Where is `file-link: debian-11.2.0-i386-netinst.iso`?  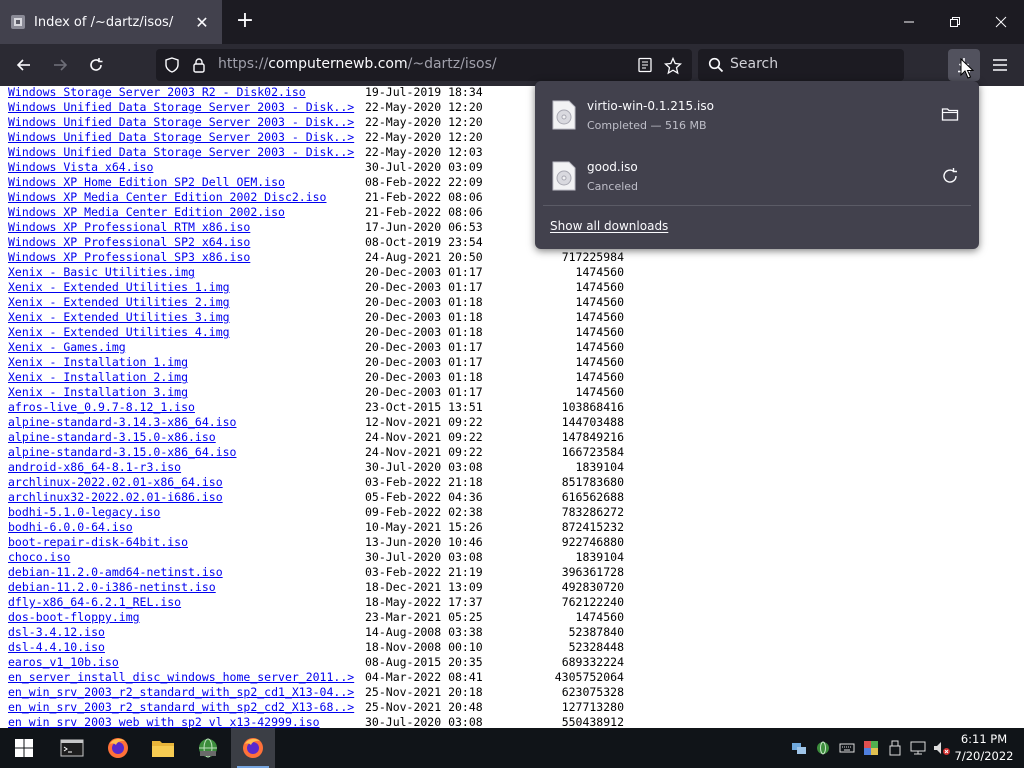 file-link: debian-11.2.0-i386-netinst.iso is located at coordinates (112, 587).